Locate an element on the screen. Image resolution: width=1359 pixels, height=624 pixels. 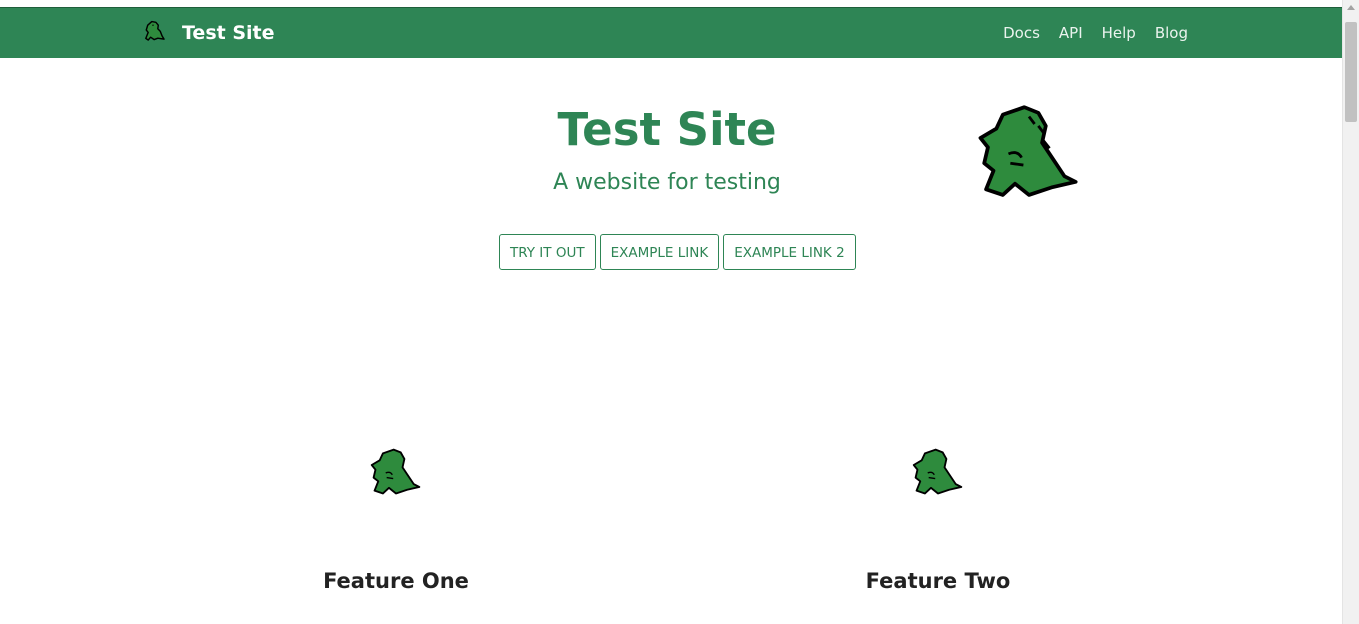
example-link-2-button: EXAMPLE LINK 2 is located at coordinates (789, 252).